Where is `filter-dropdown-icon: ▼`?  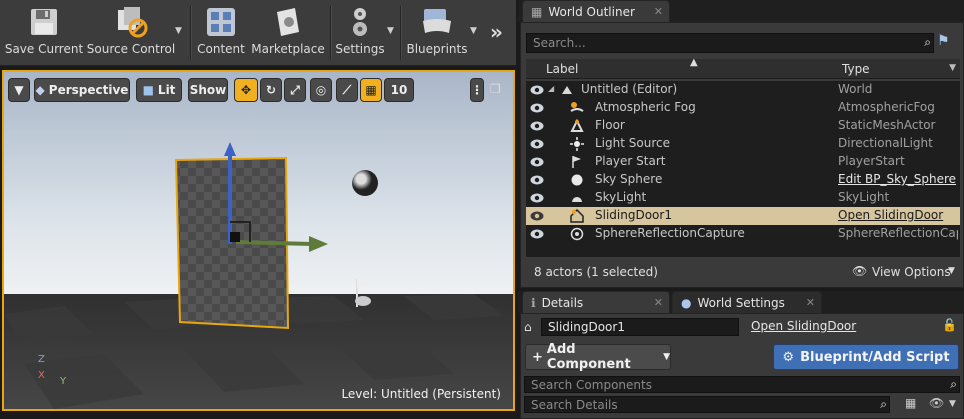
filter-dropdown-icon: ▼ is located at coordinates (952, 404).